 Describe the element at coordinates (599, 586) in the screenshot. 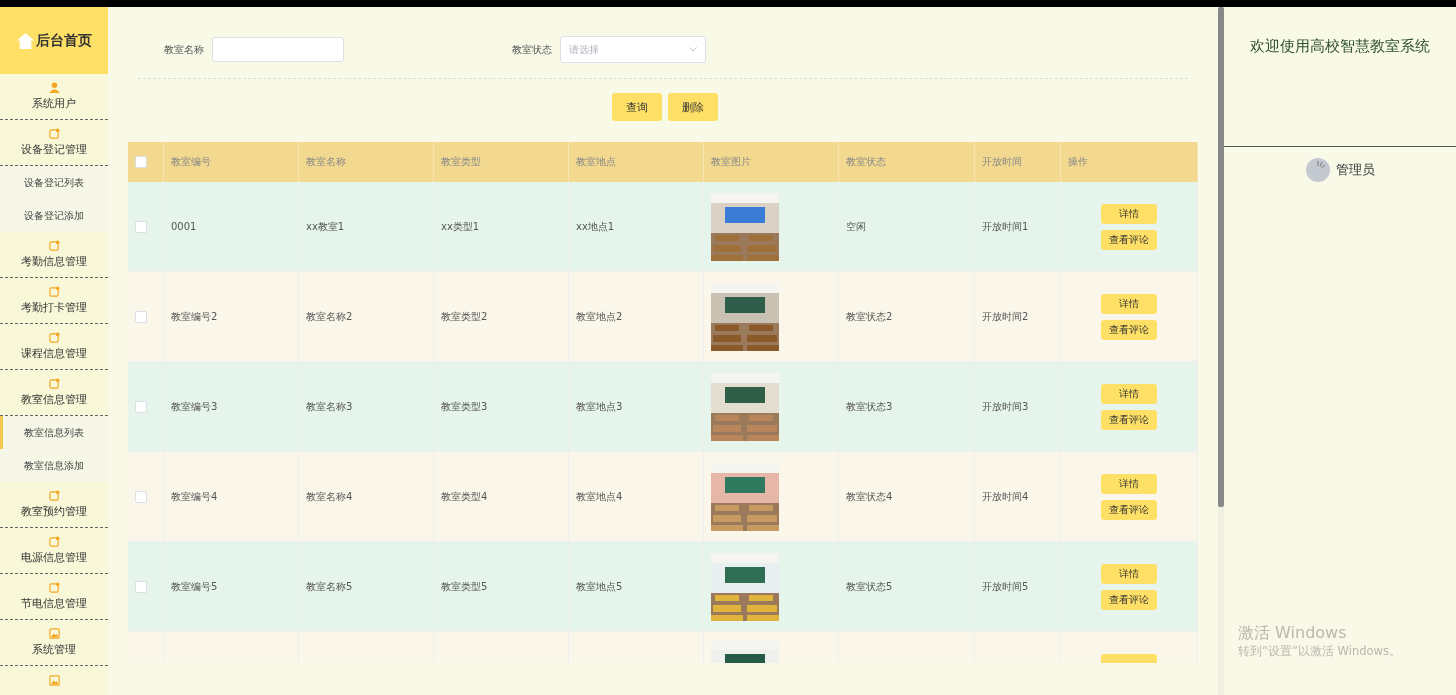

I see `table-cell: 教室地点5` at that location.